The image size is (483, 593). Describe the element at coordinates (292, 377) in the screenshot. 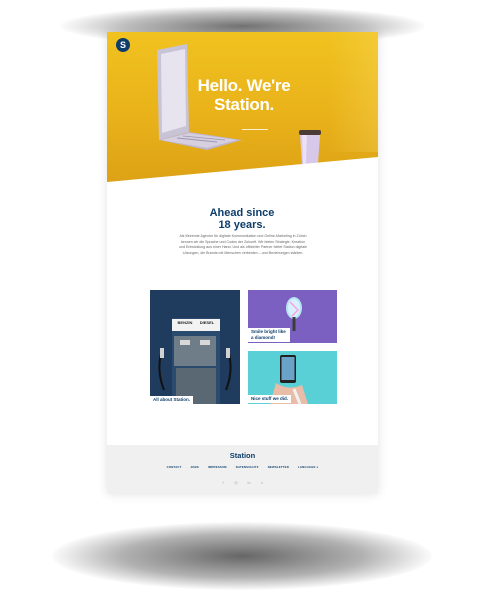

I see `tile-work: Nice stuff we did.` at that location.